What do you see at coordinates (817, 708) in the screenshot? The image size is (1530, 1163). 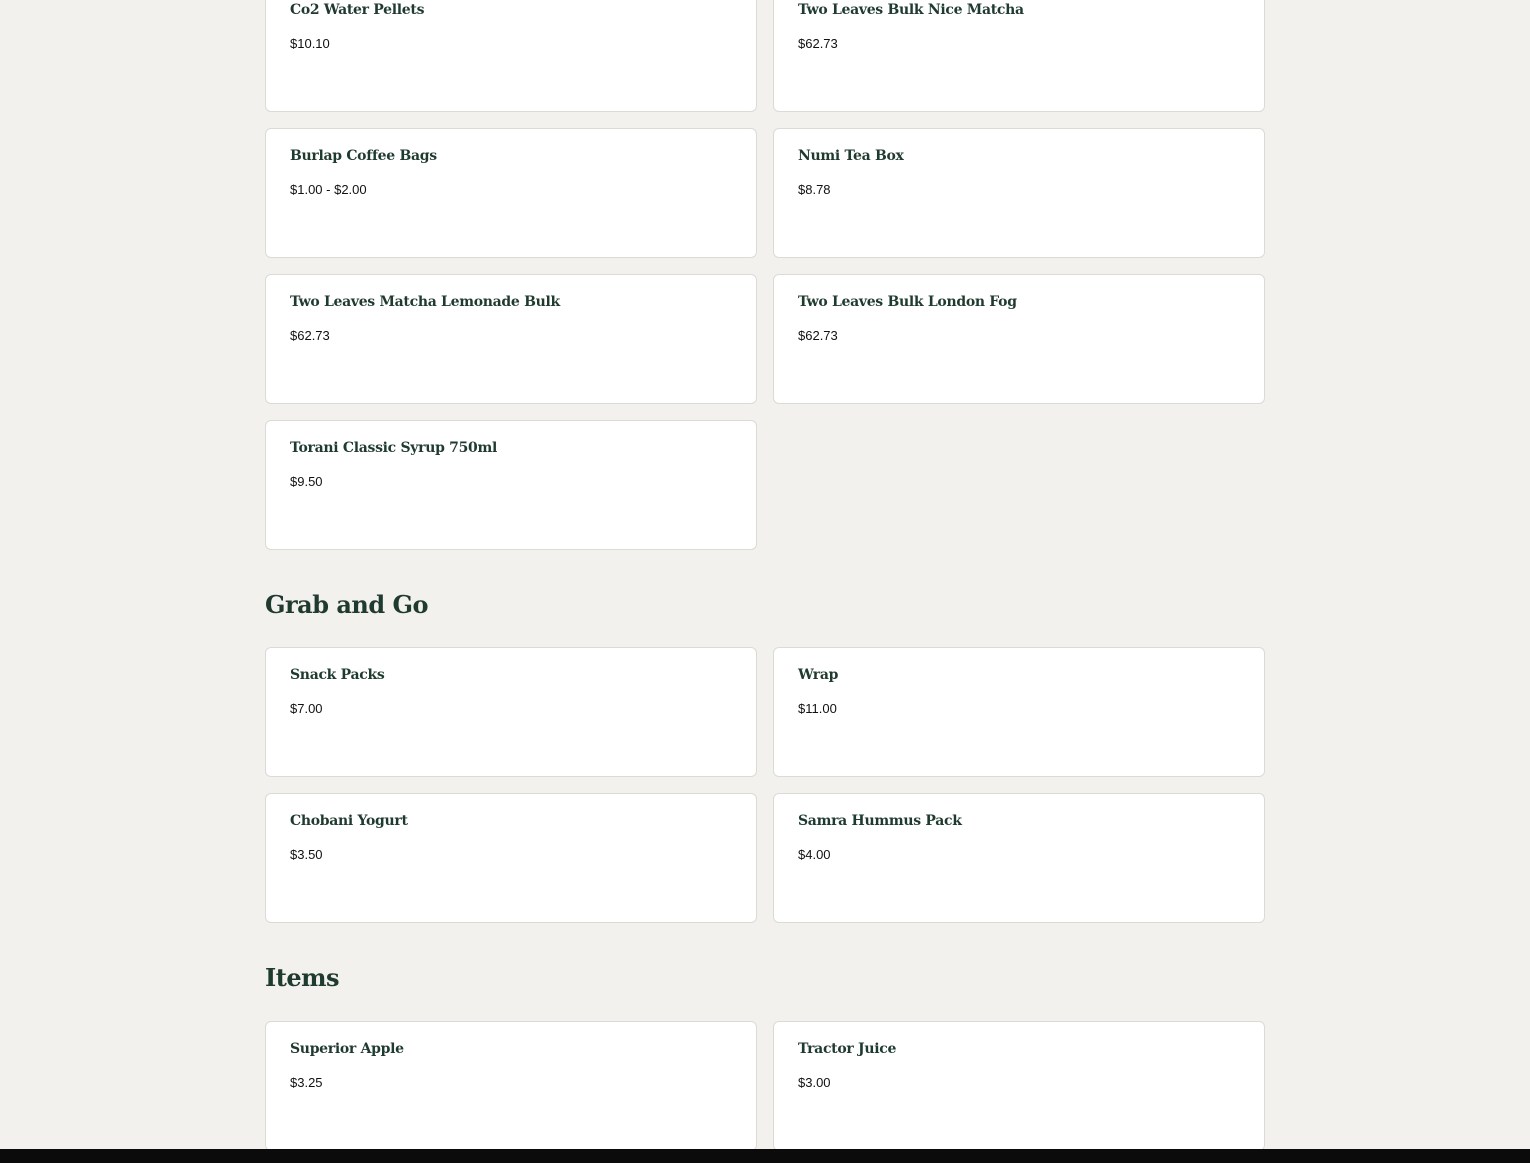 I see `product-price: $11.00` at bounding box center [817, 708].